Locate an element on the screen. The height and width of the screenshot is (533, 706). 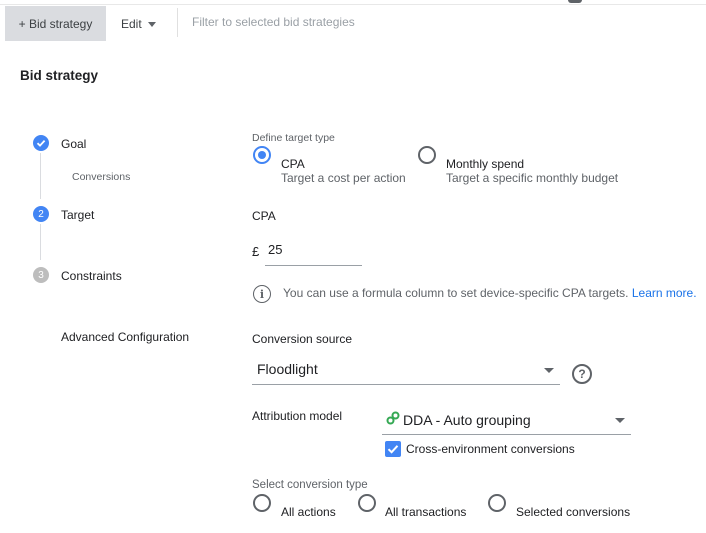
cpa-option-title: CPA is located at coordinates (293, 164).